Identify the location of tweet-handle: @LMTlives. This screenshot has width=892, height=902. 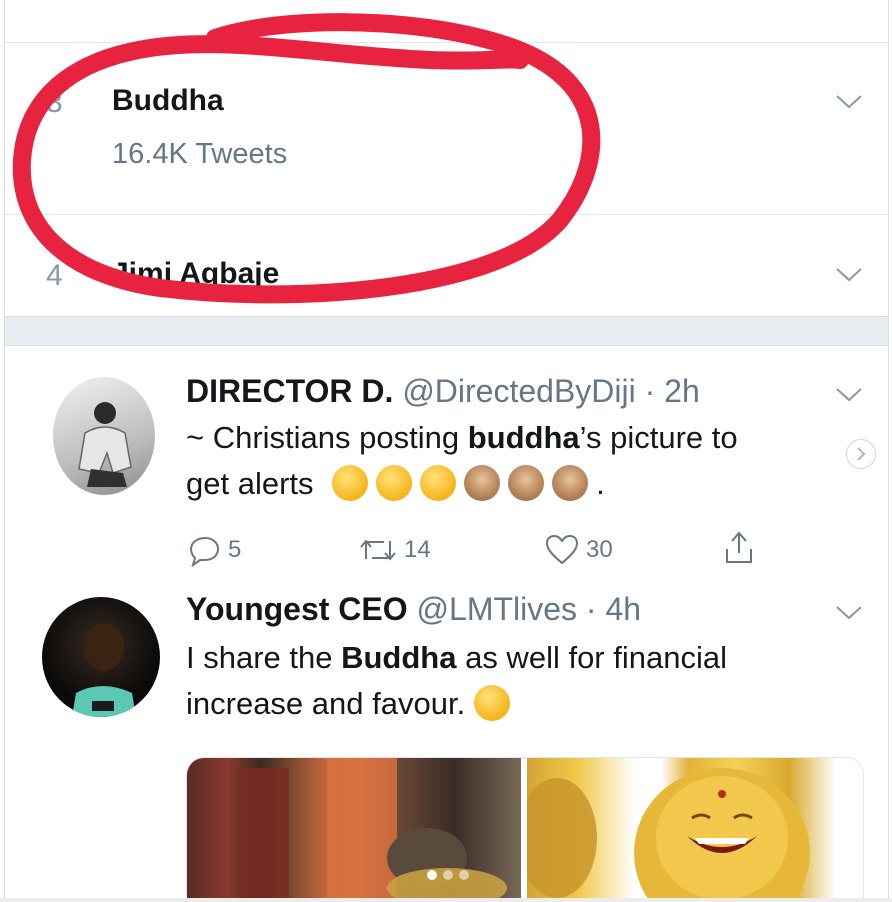
(497, 609).